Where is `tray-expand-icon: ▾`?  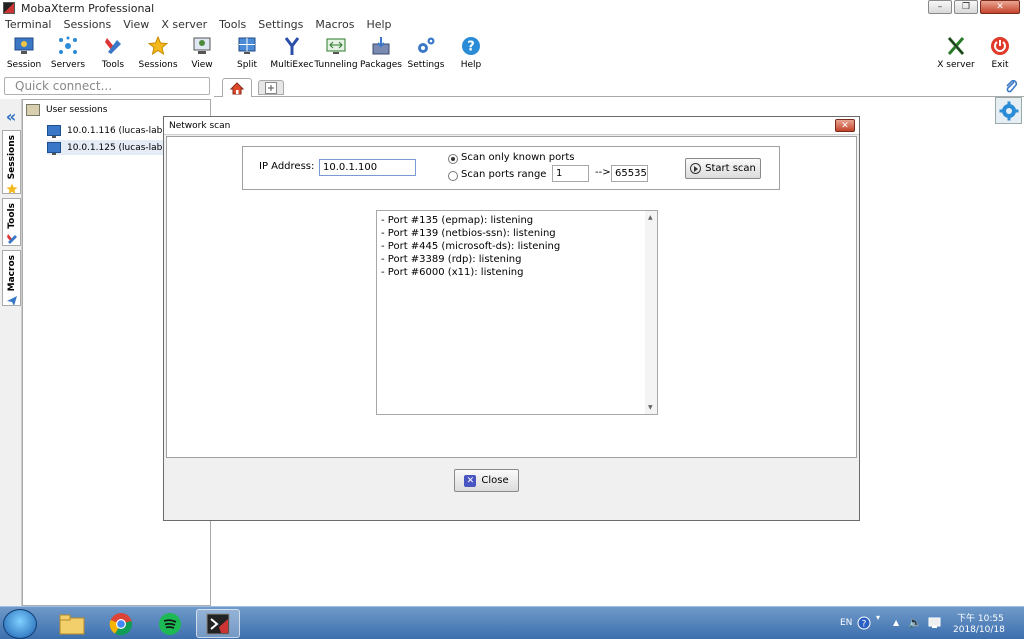
tray-expand-icon: ▾ is located at coordinates (878, 617).